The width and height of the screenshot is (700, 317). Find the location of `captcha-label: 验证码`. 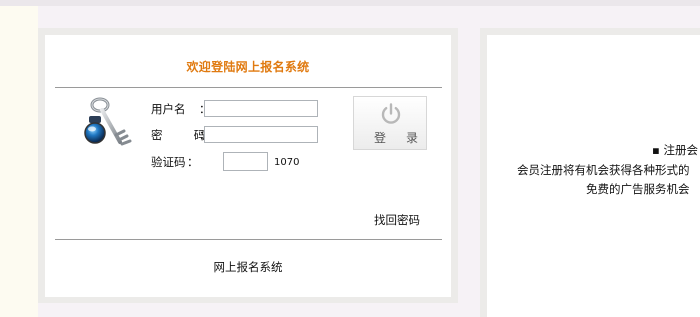

captcha-label: 验证码 is located at coordinates (168, 162).